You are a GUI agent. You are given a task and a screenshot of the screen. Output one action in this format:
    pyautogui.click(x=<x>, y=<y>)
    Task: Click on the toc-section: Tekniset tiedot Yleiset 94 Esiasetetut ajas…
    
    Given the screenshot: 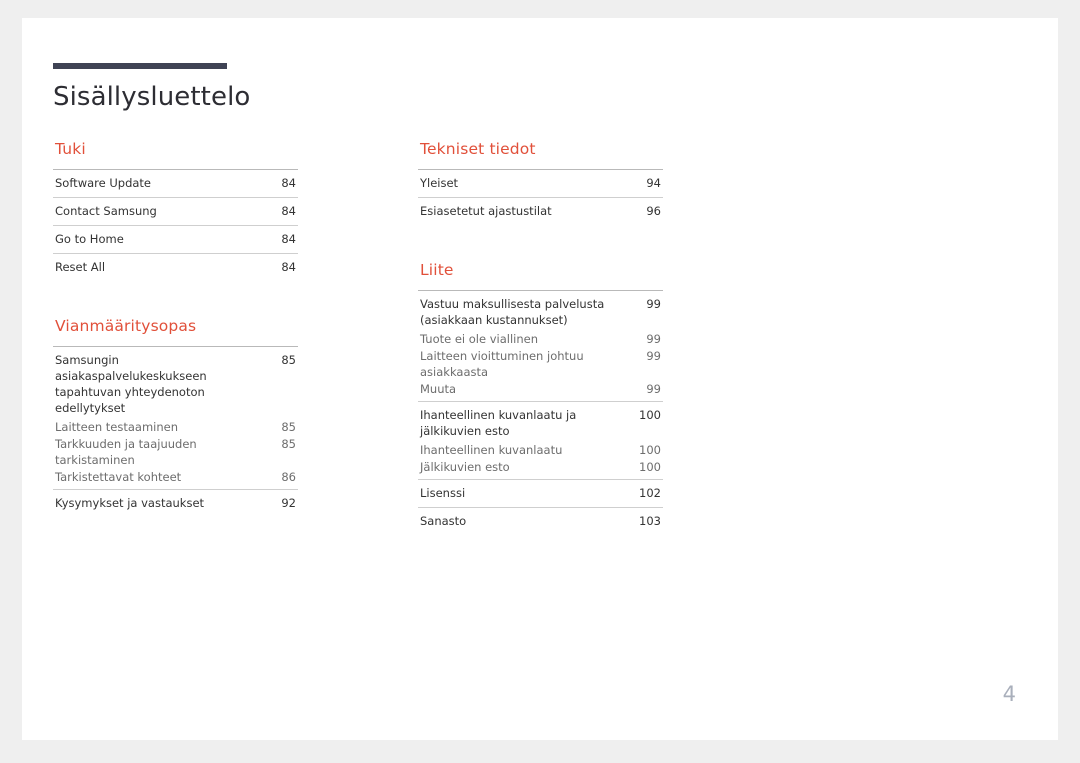 What is the action you would take?
    pyautogui.click(x=540, y=182)
    